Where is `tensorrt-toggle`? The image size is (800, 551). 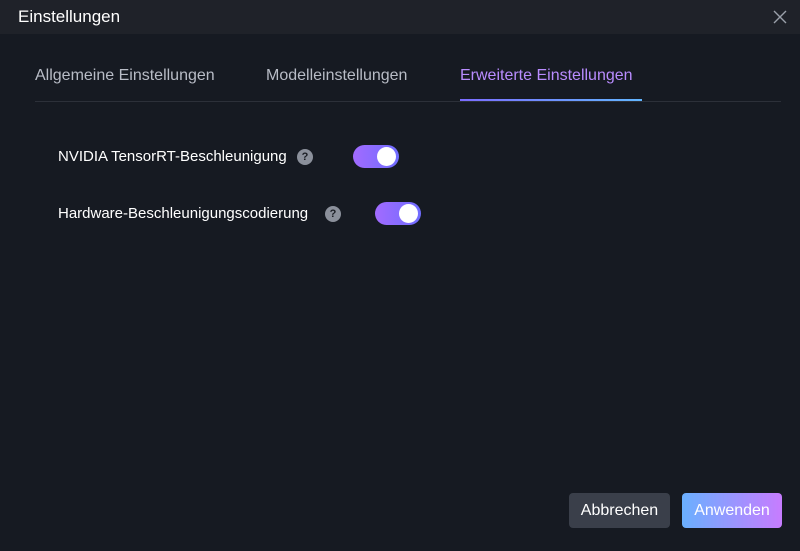
tensorrt-toggle is located at coordinates (376, 156).